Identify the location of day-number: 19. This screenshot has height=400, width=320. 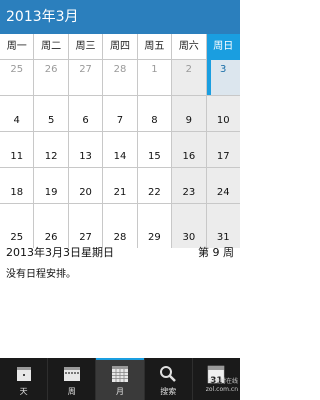
(51, 192).